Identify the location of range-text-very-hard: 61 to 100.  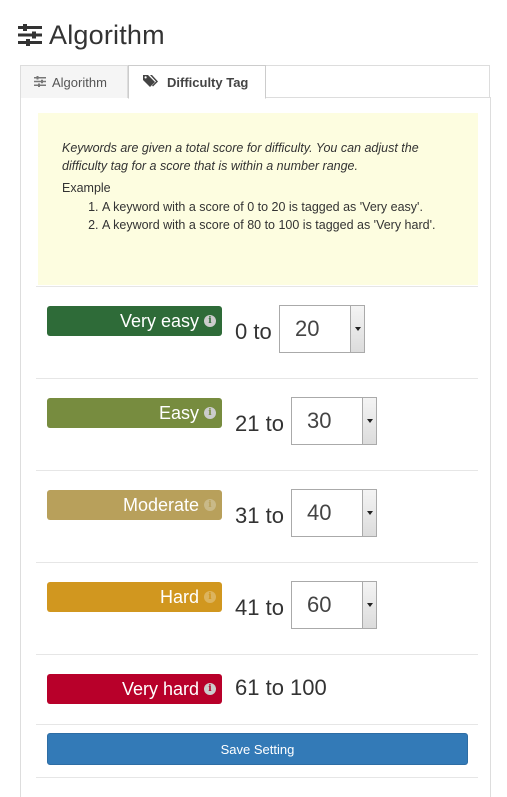
(281, 687).